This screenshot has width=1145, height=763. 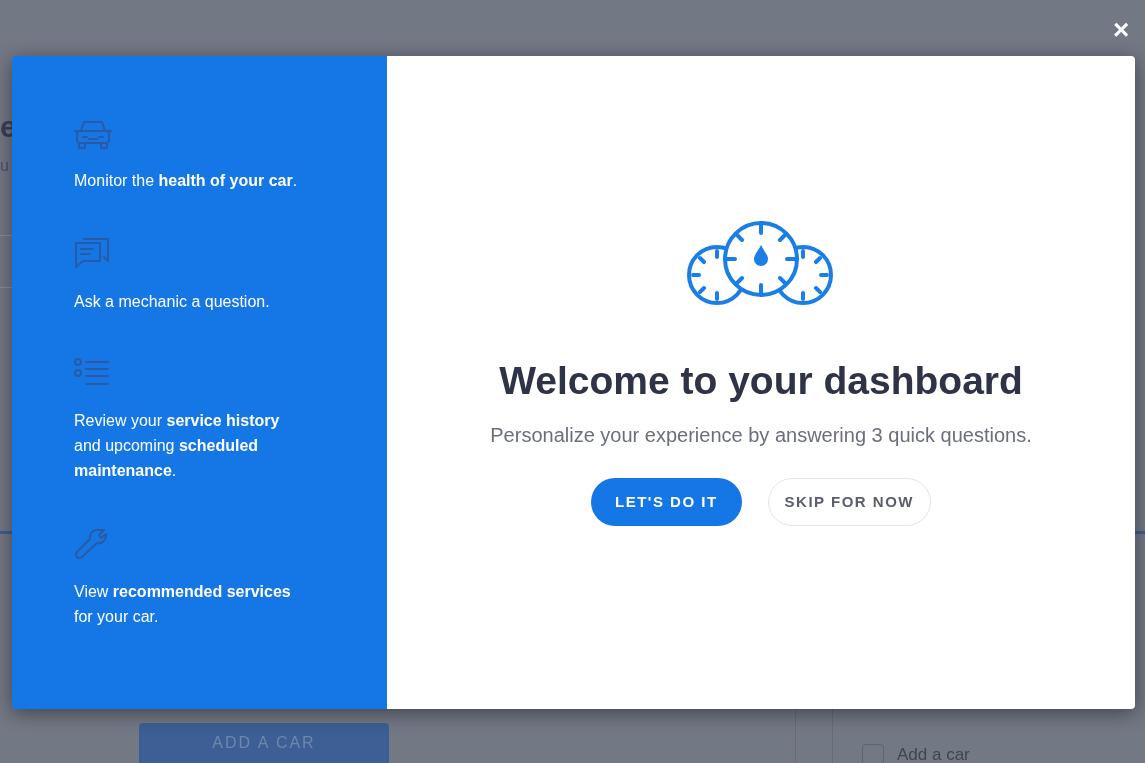 What do you see at coordinates (761, 435) in the screenshot?
I see `welcome-subtitle: Personalize your experience by answering 3 quick questions.` at bounding box center [761, 435].